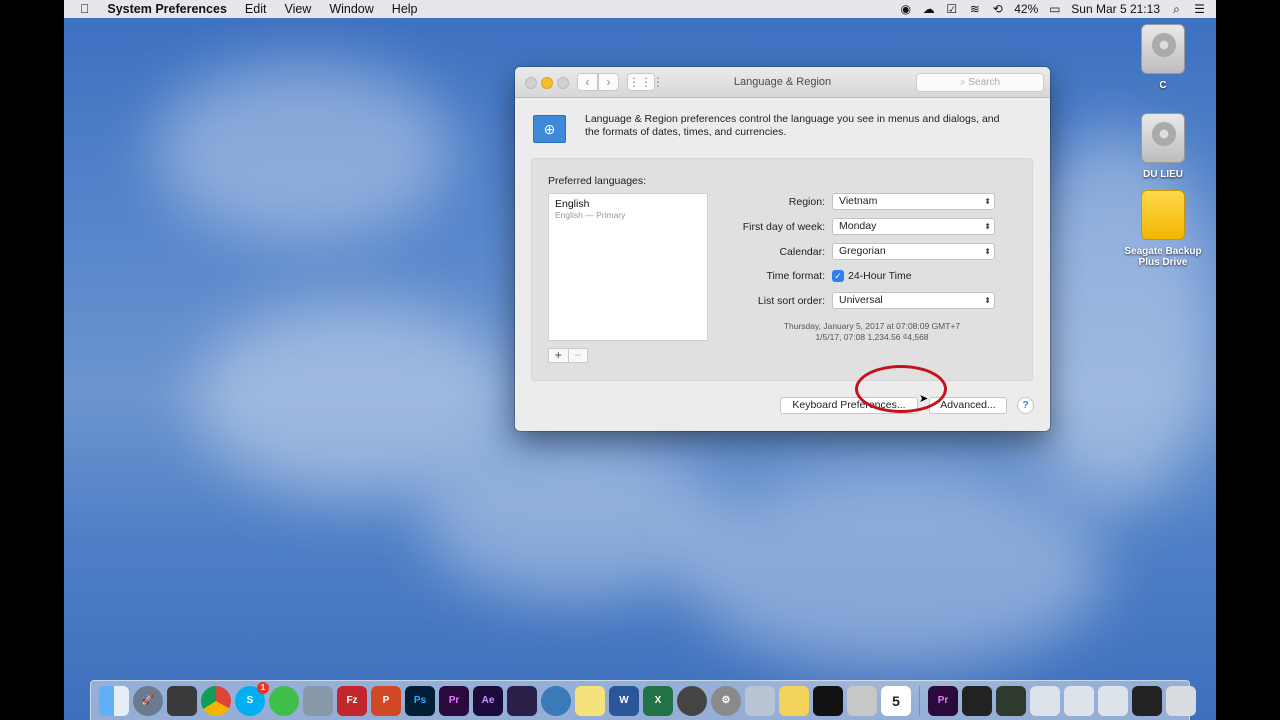  I want to click on calendar-value: Gregorian, so click(862, 251).